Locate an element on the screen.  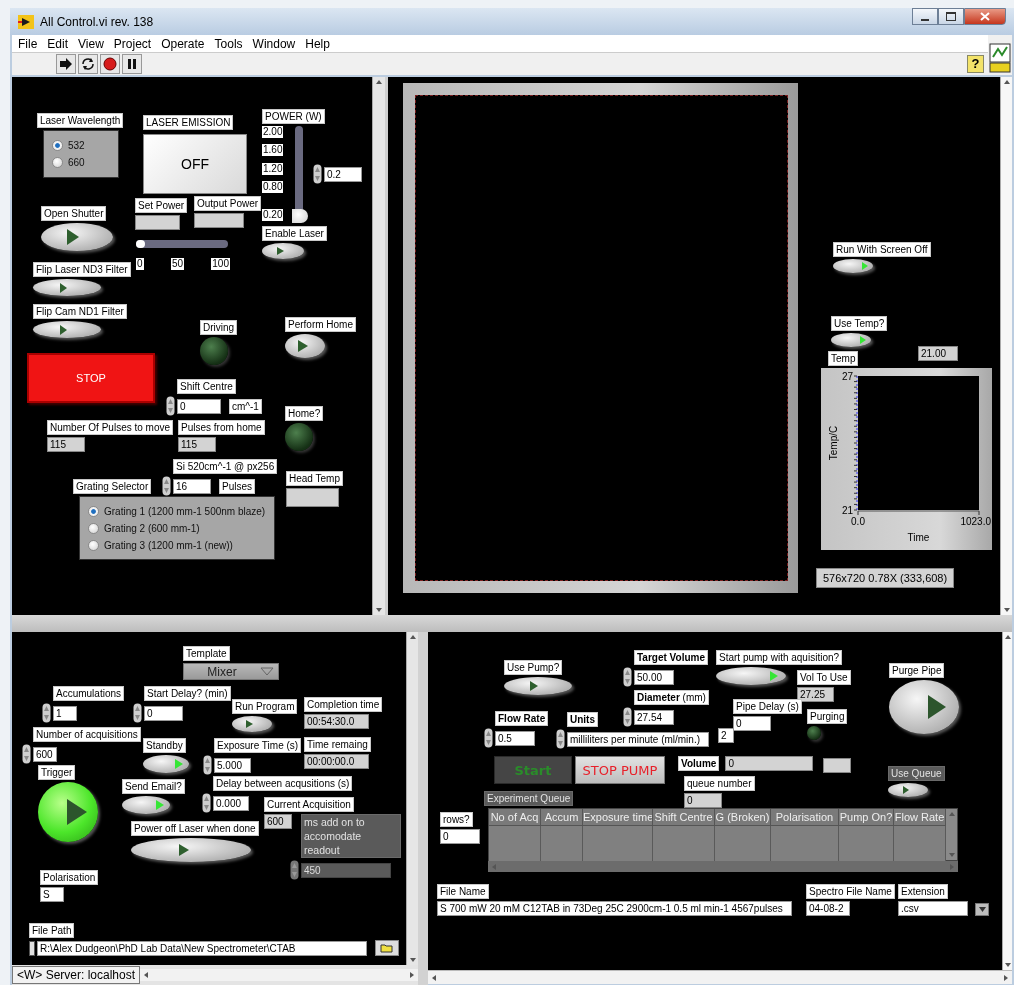
menu-item: View is located at coordinates (91, 43).